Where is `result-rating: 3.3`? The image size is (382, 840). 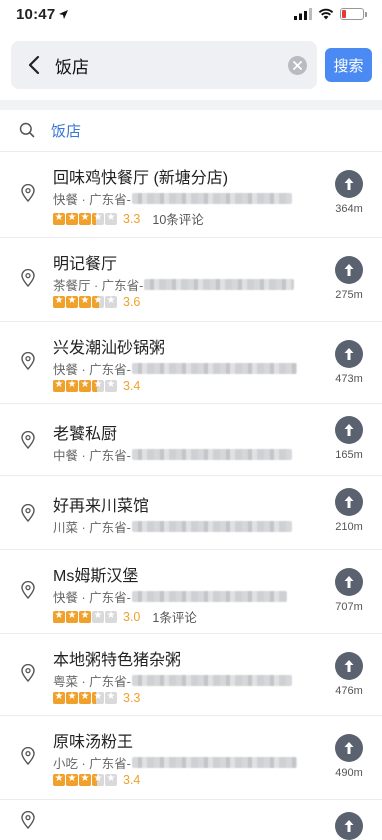 result-rating: 3.3 is located at coordinates (102, 698).